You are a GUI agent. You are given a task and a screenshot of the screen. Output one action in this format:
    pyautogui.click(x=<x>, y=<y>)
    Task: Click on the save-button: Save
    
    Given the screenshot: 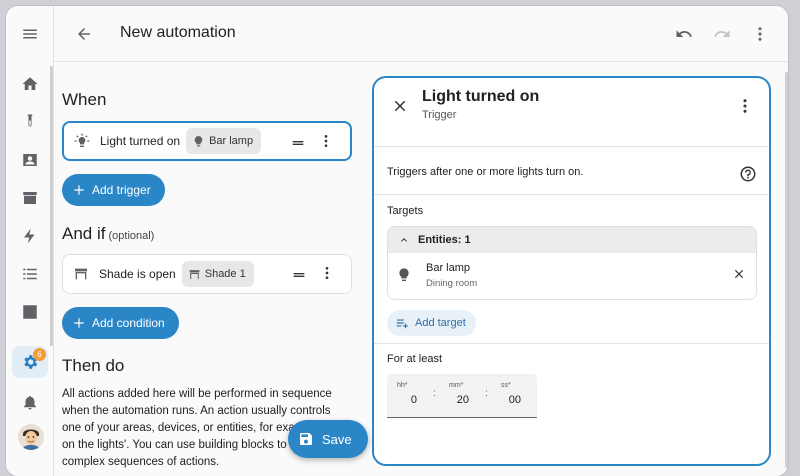 What is the action you would take?
    pyautogui.click(x=328, y=439)
    